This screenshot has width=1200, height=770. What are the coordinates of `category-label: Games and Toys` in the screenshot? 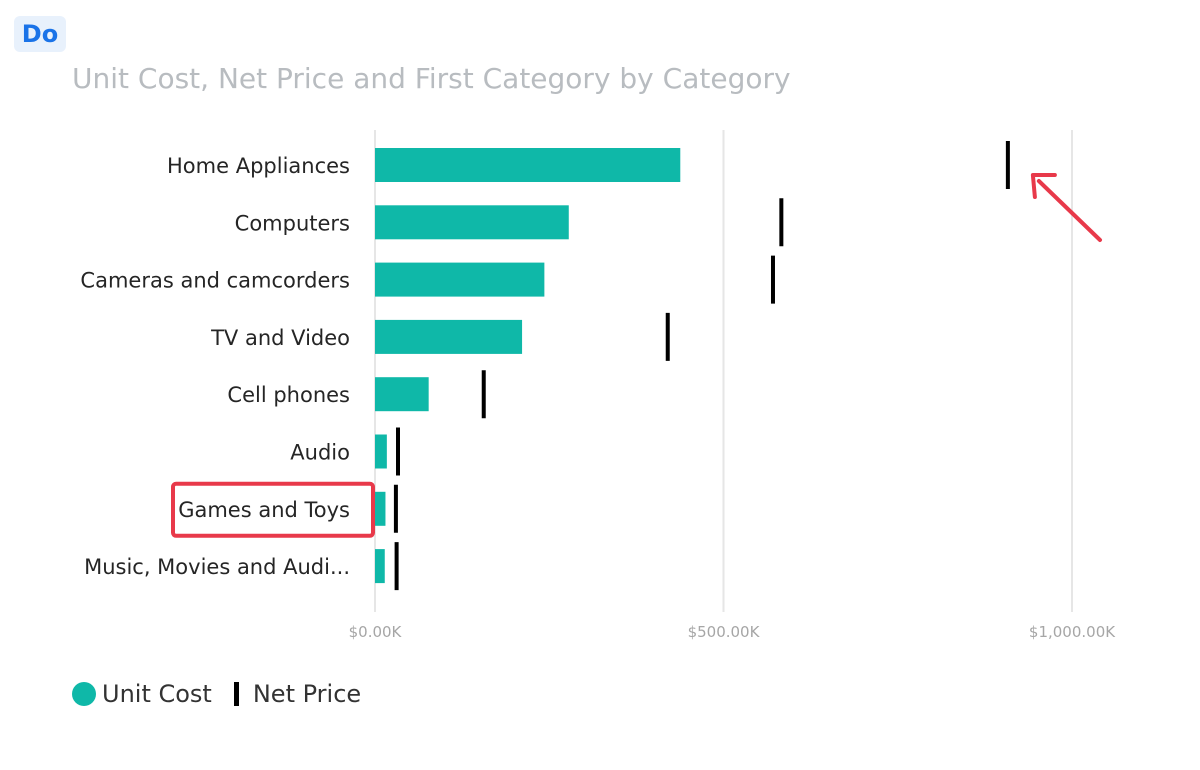 It's located at (264, 510).